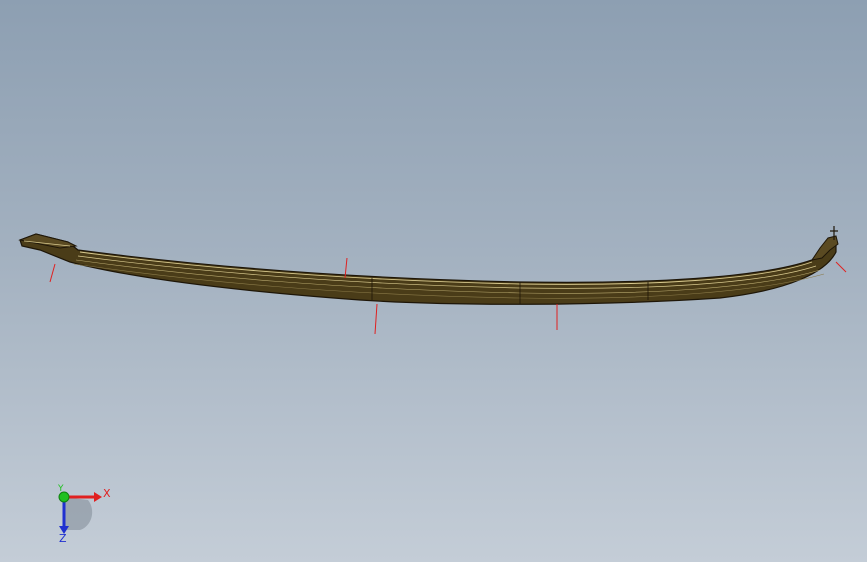  I want to click on spring-main-body, so click(428, 269).